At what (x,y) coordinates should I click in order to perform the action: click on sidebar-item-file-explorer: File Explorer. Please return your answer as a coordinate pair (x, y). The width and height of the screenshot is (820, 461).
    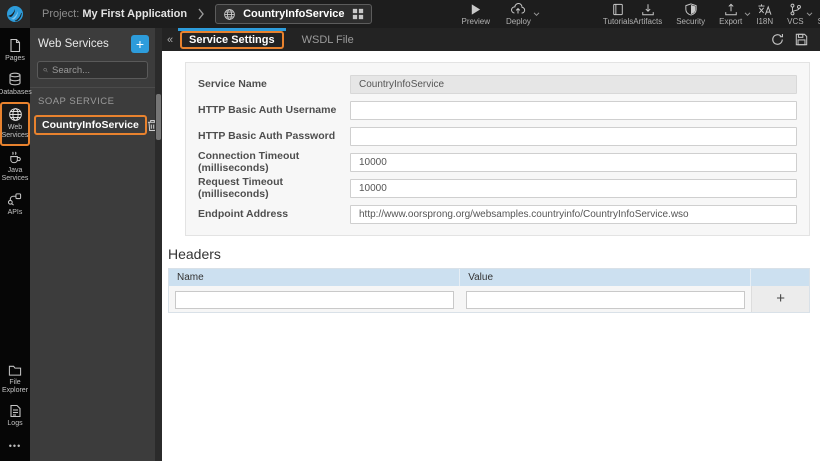
    Looking at the image, I should click on (15, 380).